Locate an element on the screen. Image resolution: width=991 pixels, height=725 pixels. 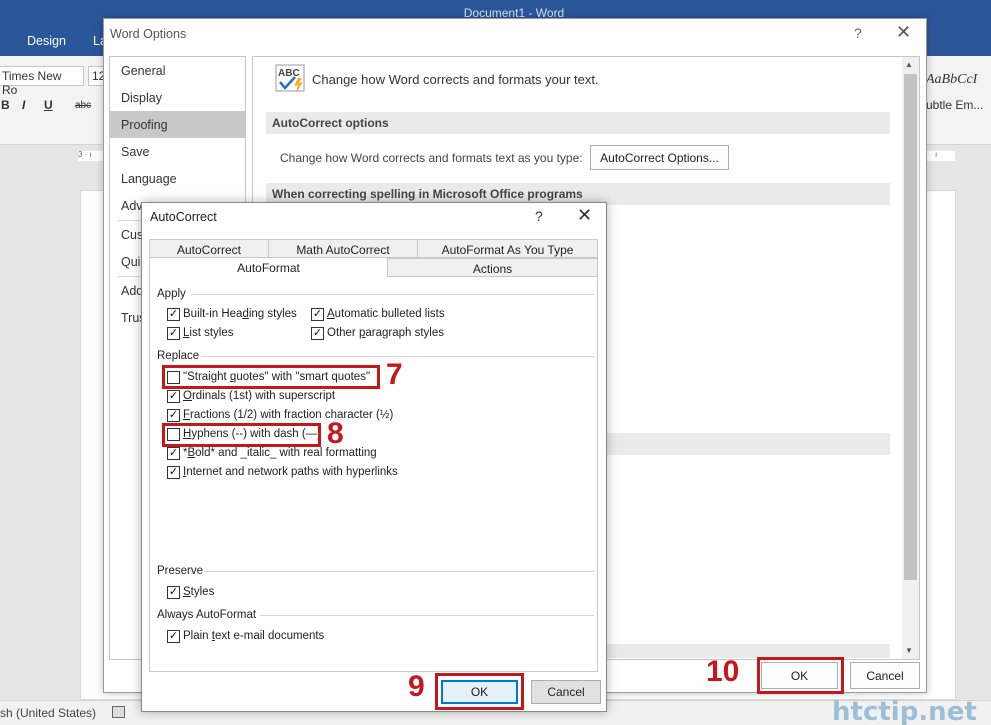
label-auto-bulleted: Automatic bulleted lists is located at coordinates (386, 314).